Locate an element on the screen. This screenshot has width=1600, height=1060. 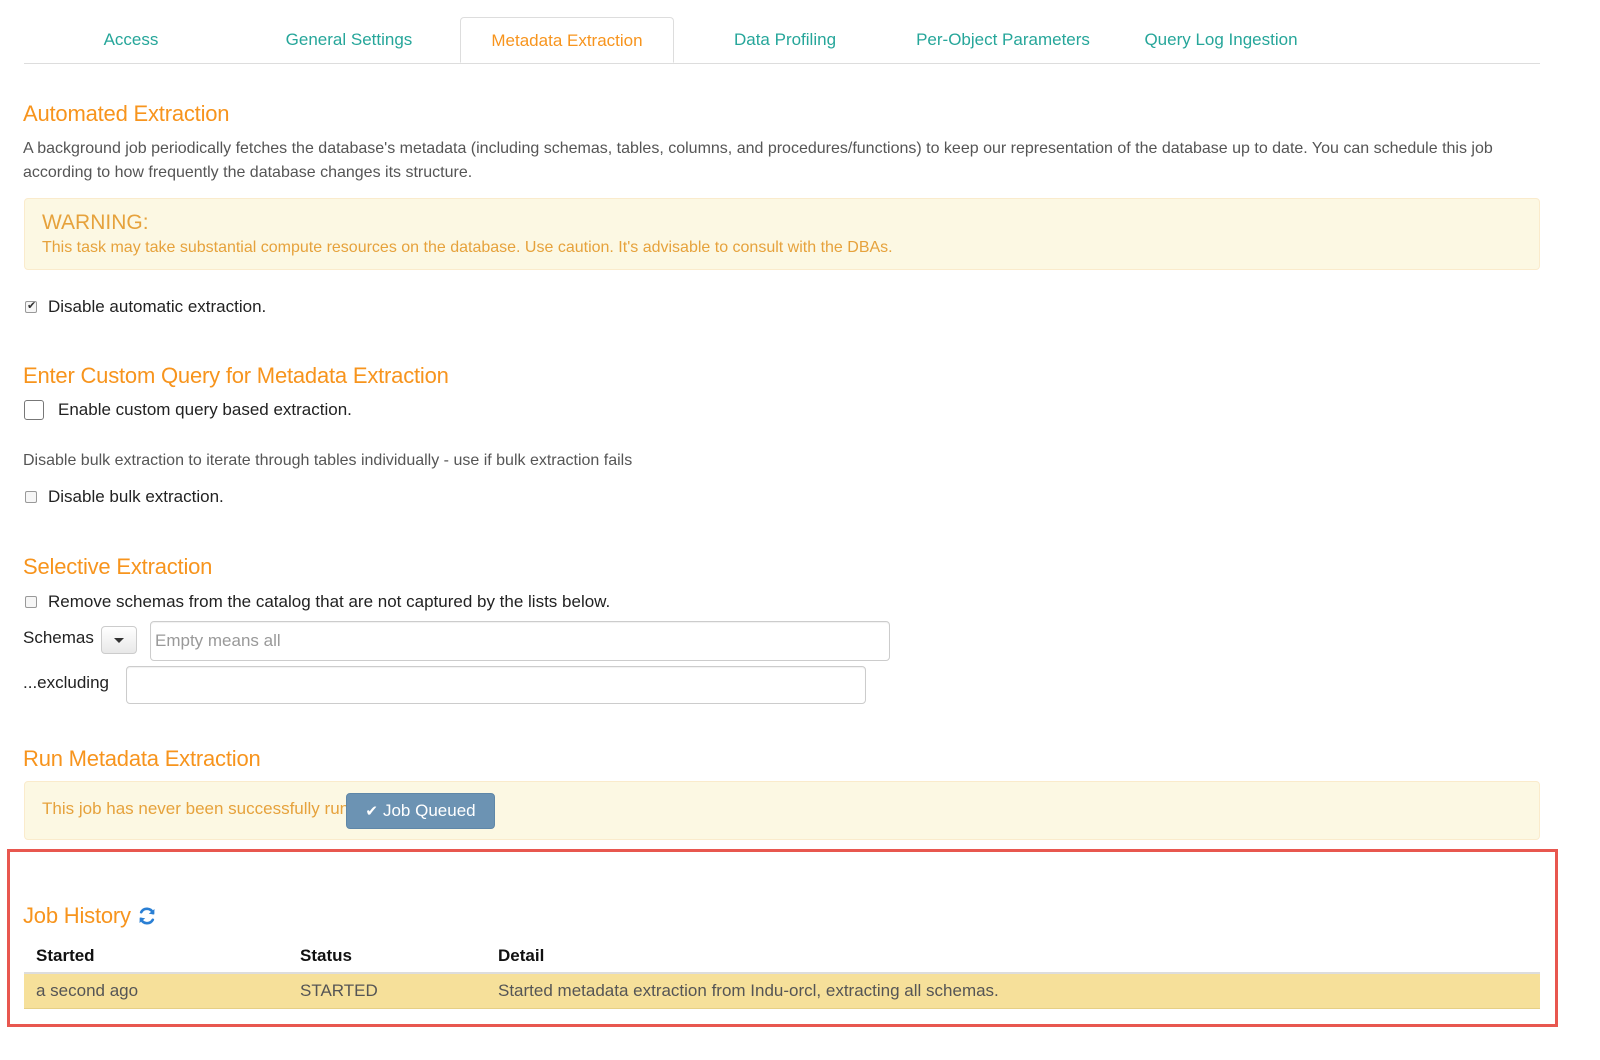
tab-general-settings: General Settings is located at coordinates (349, 40).